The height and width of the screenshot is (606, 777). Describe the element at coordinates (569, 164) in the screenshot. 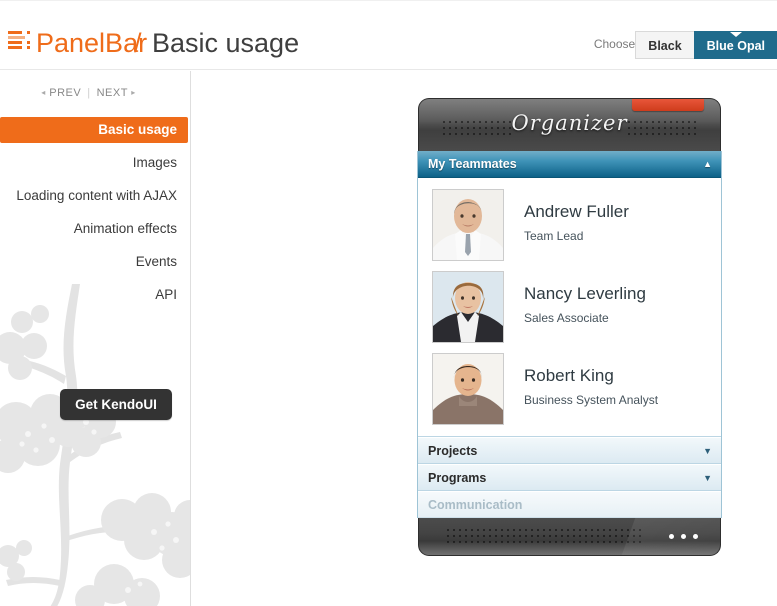

I see `panel-header-my-teammates: My Teammates ▲` at that location.